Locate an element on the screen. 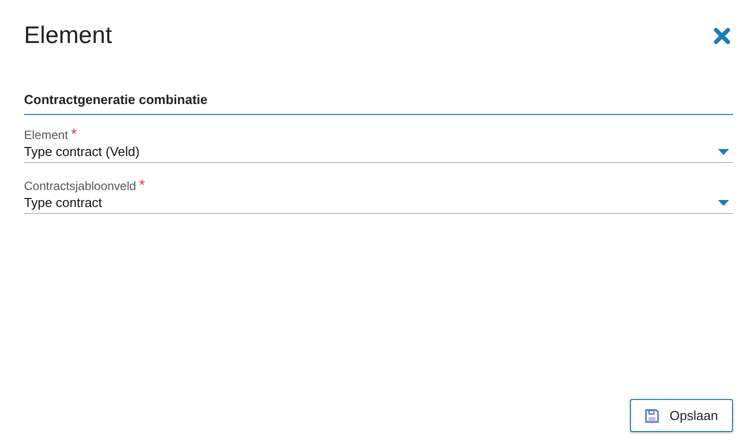  field-value: Type contract (Veld) is located at coordinates (82, 151).